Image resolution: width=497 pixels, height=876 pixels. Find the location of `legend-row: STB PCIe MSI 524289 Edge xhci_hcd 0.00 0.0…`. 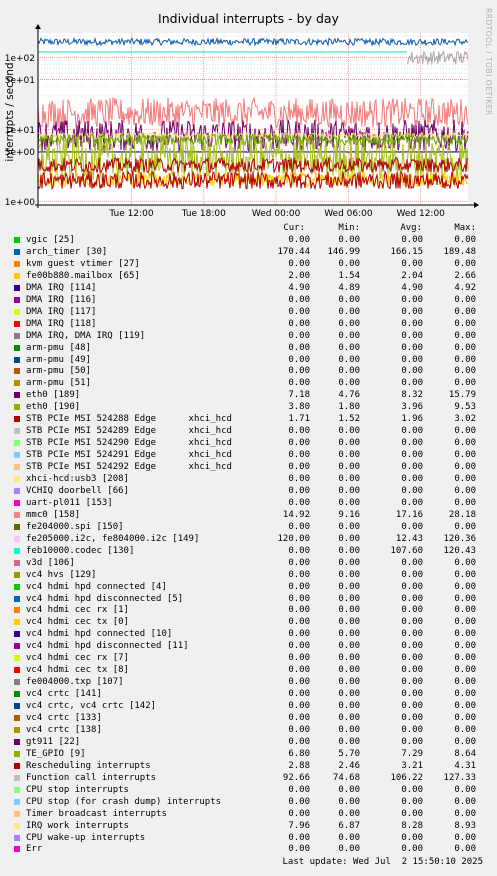

legend-row: STB PCIe MSI 524289 Edge xhci_hcd 0.00 0.0… is located at coordinates (248, 431).